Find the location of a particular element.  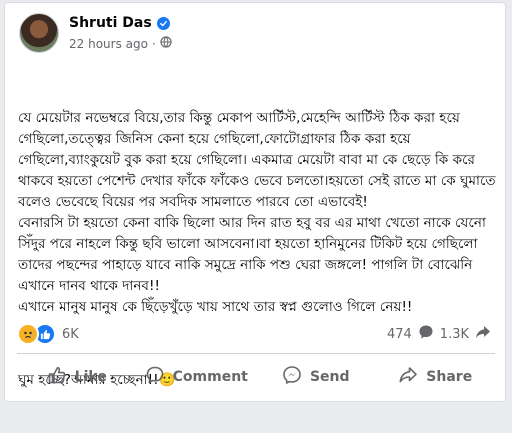

messenger-icon is located at coordinates (292, 377).